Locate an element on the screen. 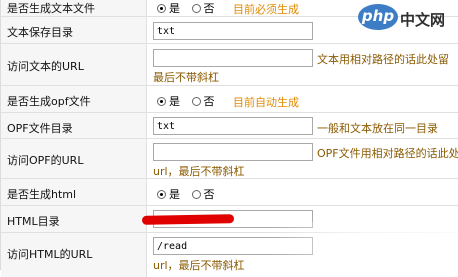  row-generate-html: 是否生成html 是 否 is located at coordinates (229, 192).